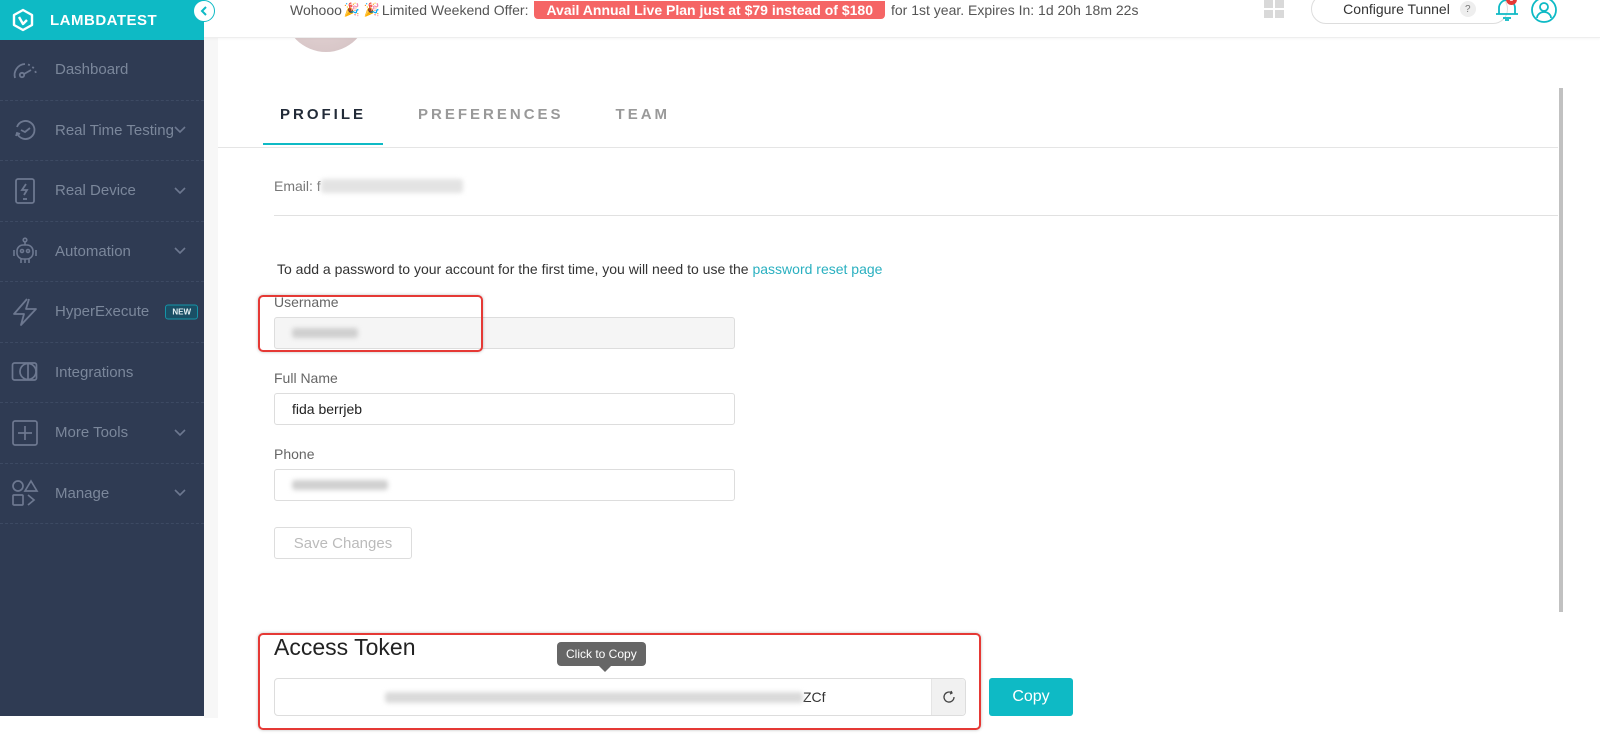 The height and width of the screenshot is (748, 1600). Describe the element at coordinates (504, 333) in the screenshot. I see `username-field` at that location.